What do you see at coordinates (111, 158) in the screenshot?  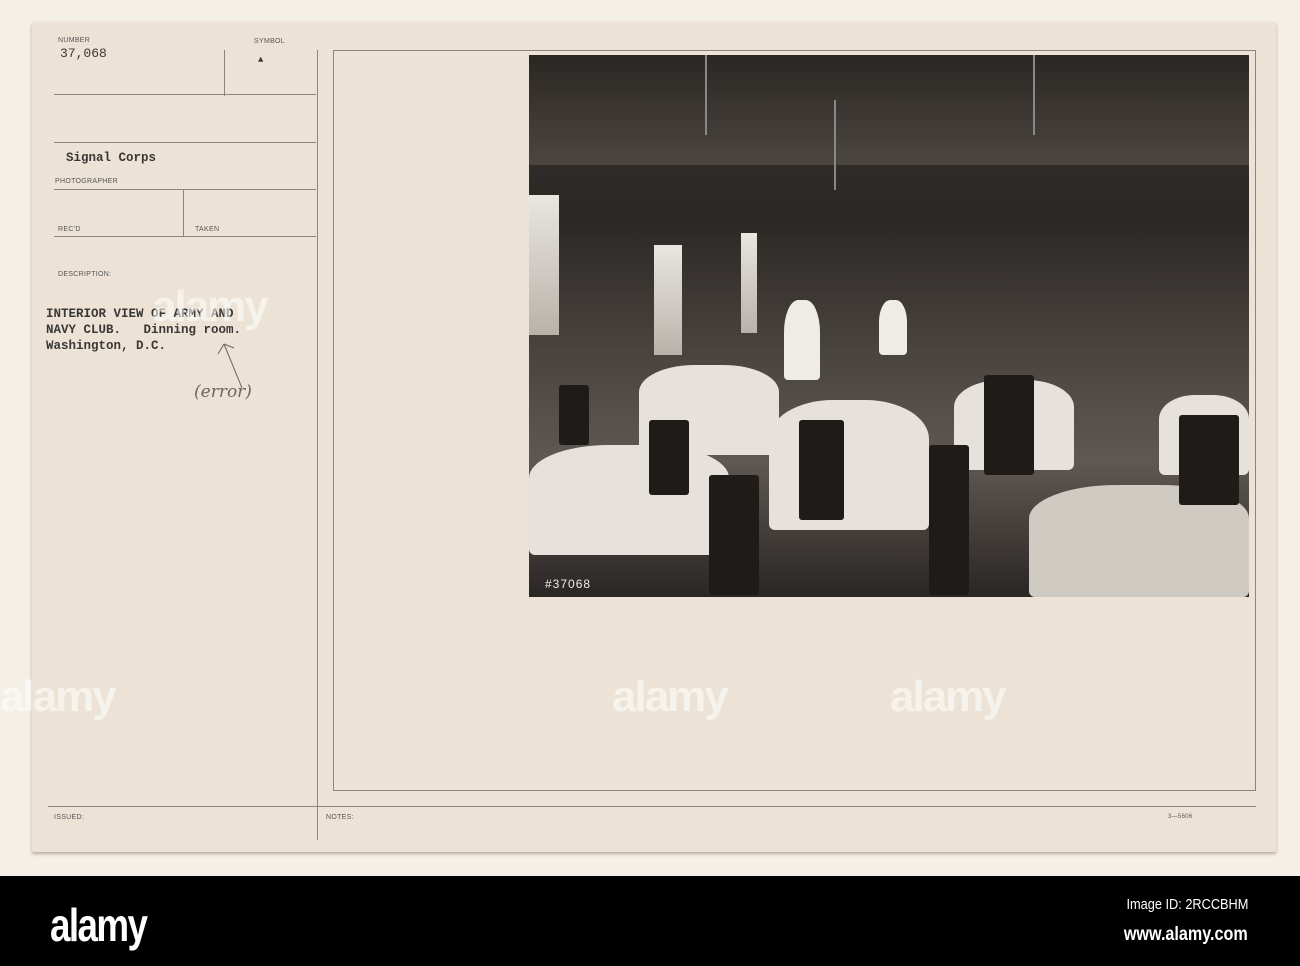 I see `photographer-value: Signal Corps` at bounding box center [111, 158].